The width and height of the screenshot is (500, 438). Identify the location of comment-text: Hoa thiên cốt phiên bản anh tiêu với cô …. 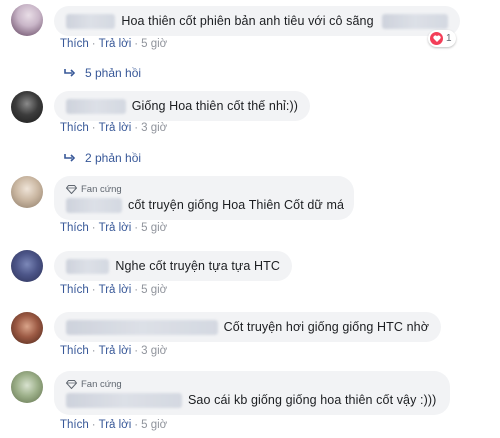
(247, 21).